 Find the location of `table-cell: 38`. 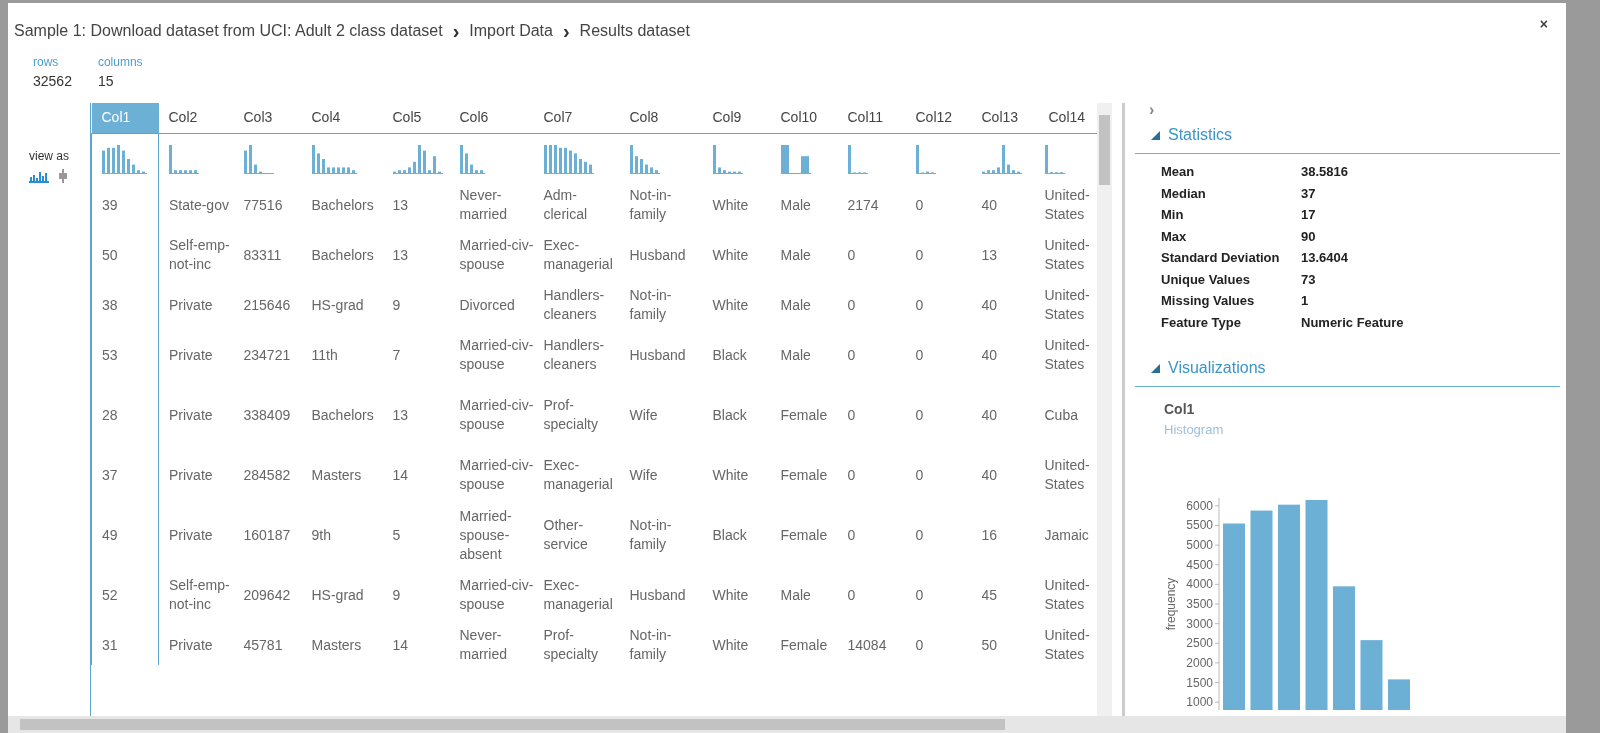

table-cell: 38 is located at coordinates (125, 305).